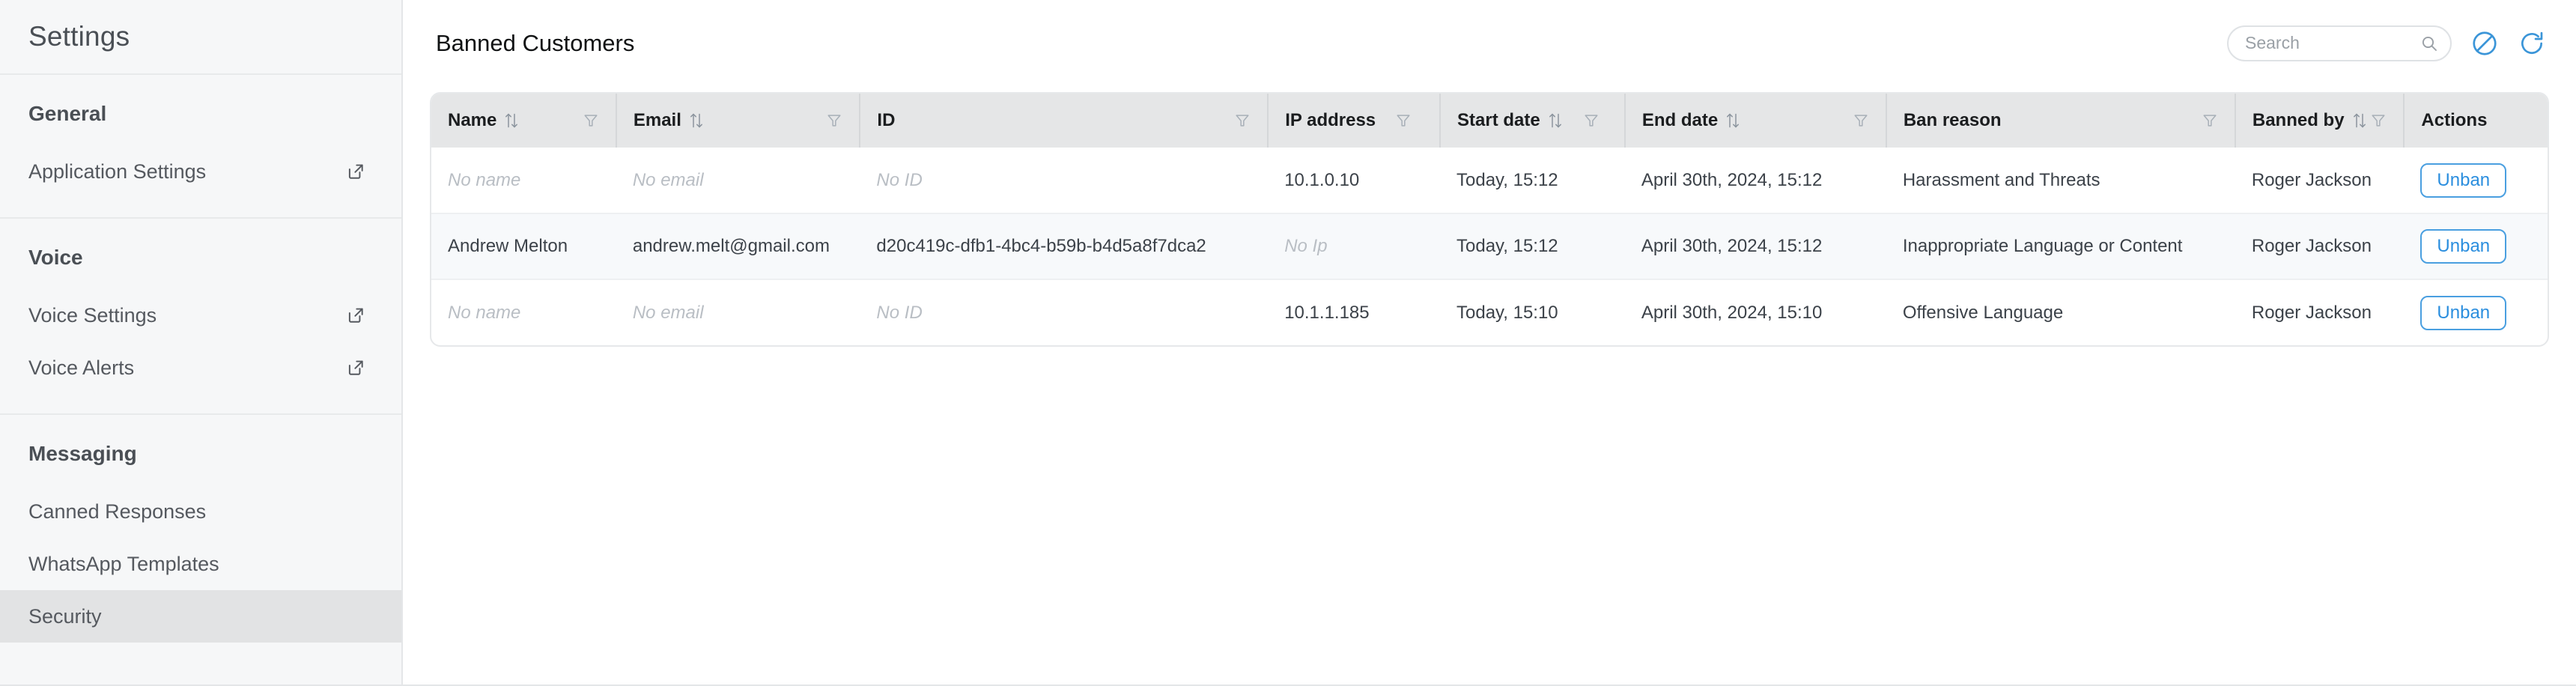  What do you see at coordinates (1732, 179) in the screenshot?
I see `cell-end: April 30th, 2024, 15:12` at bounding box center [1732, 179].